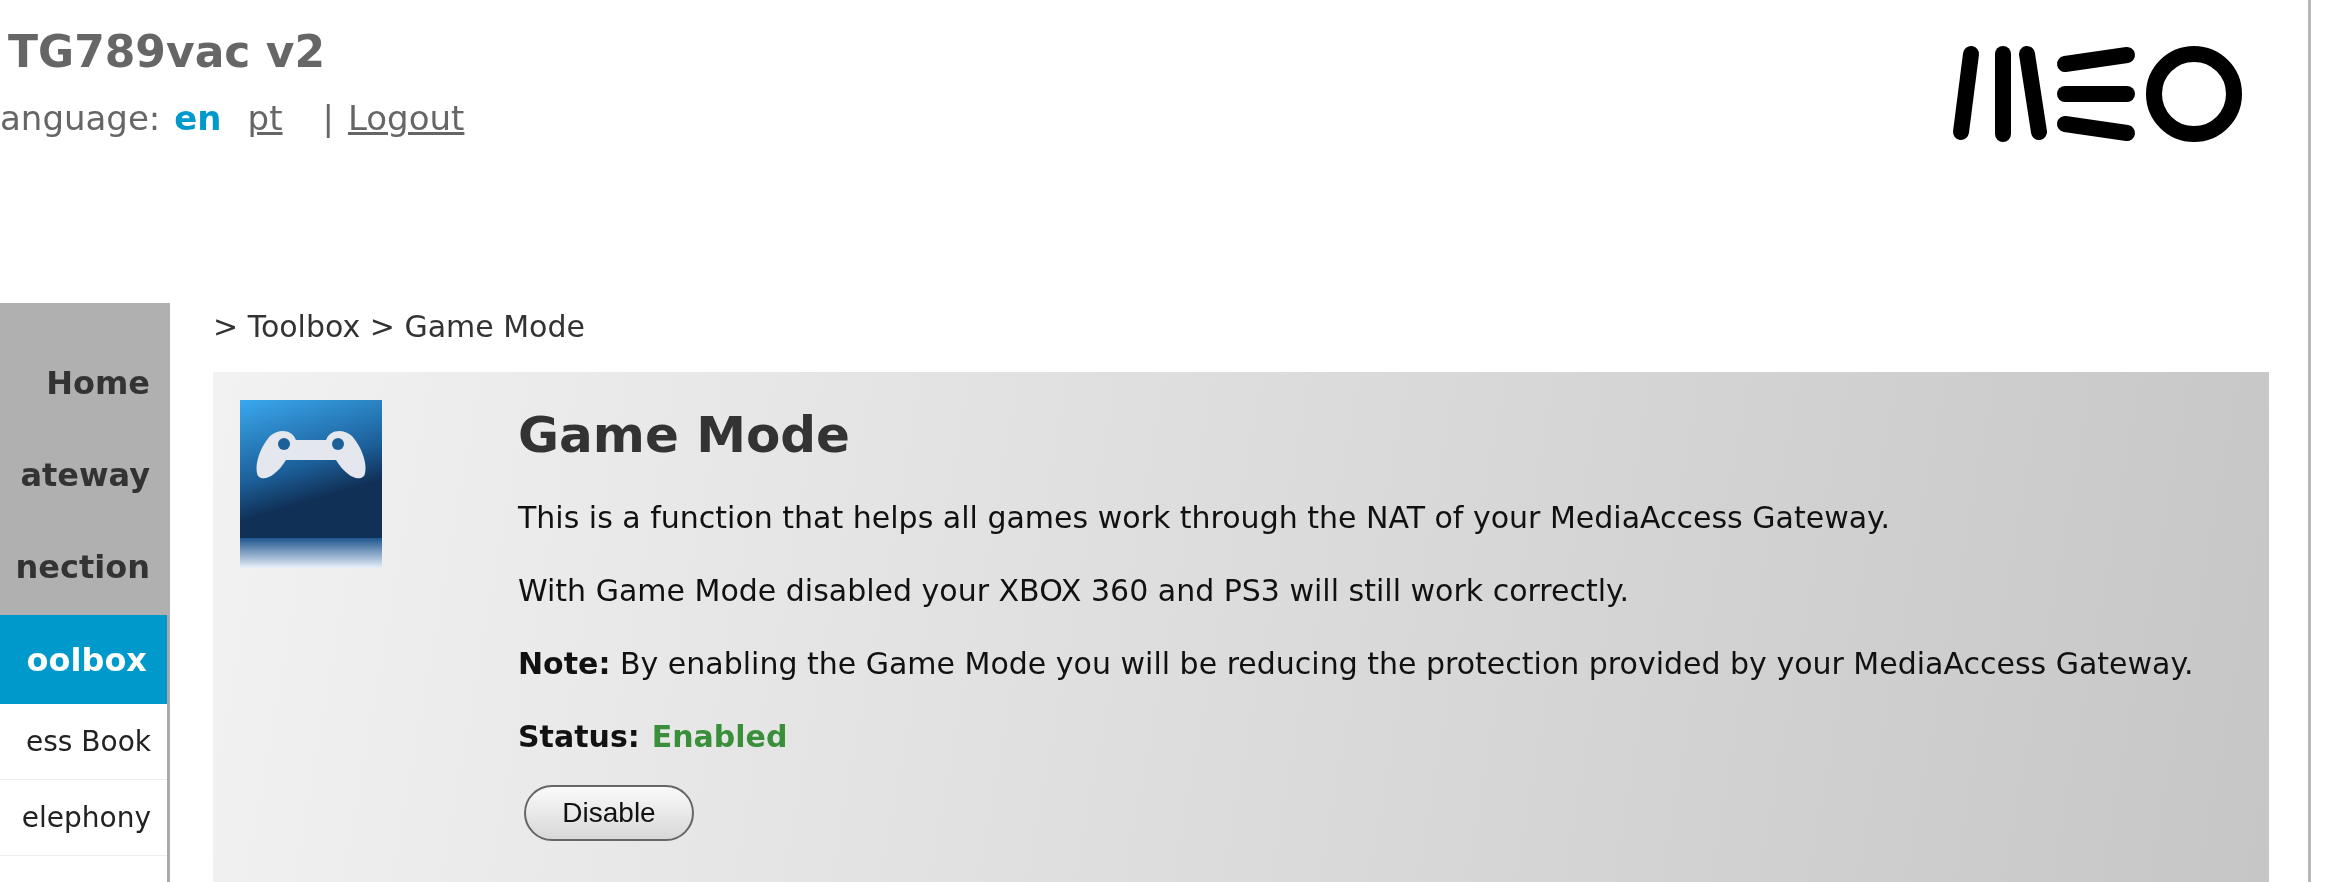 Image resolution: width=2339 pixels, height=882 pixels. Describe the element at coordinates (719, 737) in the screenshot. I see `status-value: Enabled` at that location.